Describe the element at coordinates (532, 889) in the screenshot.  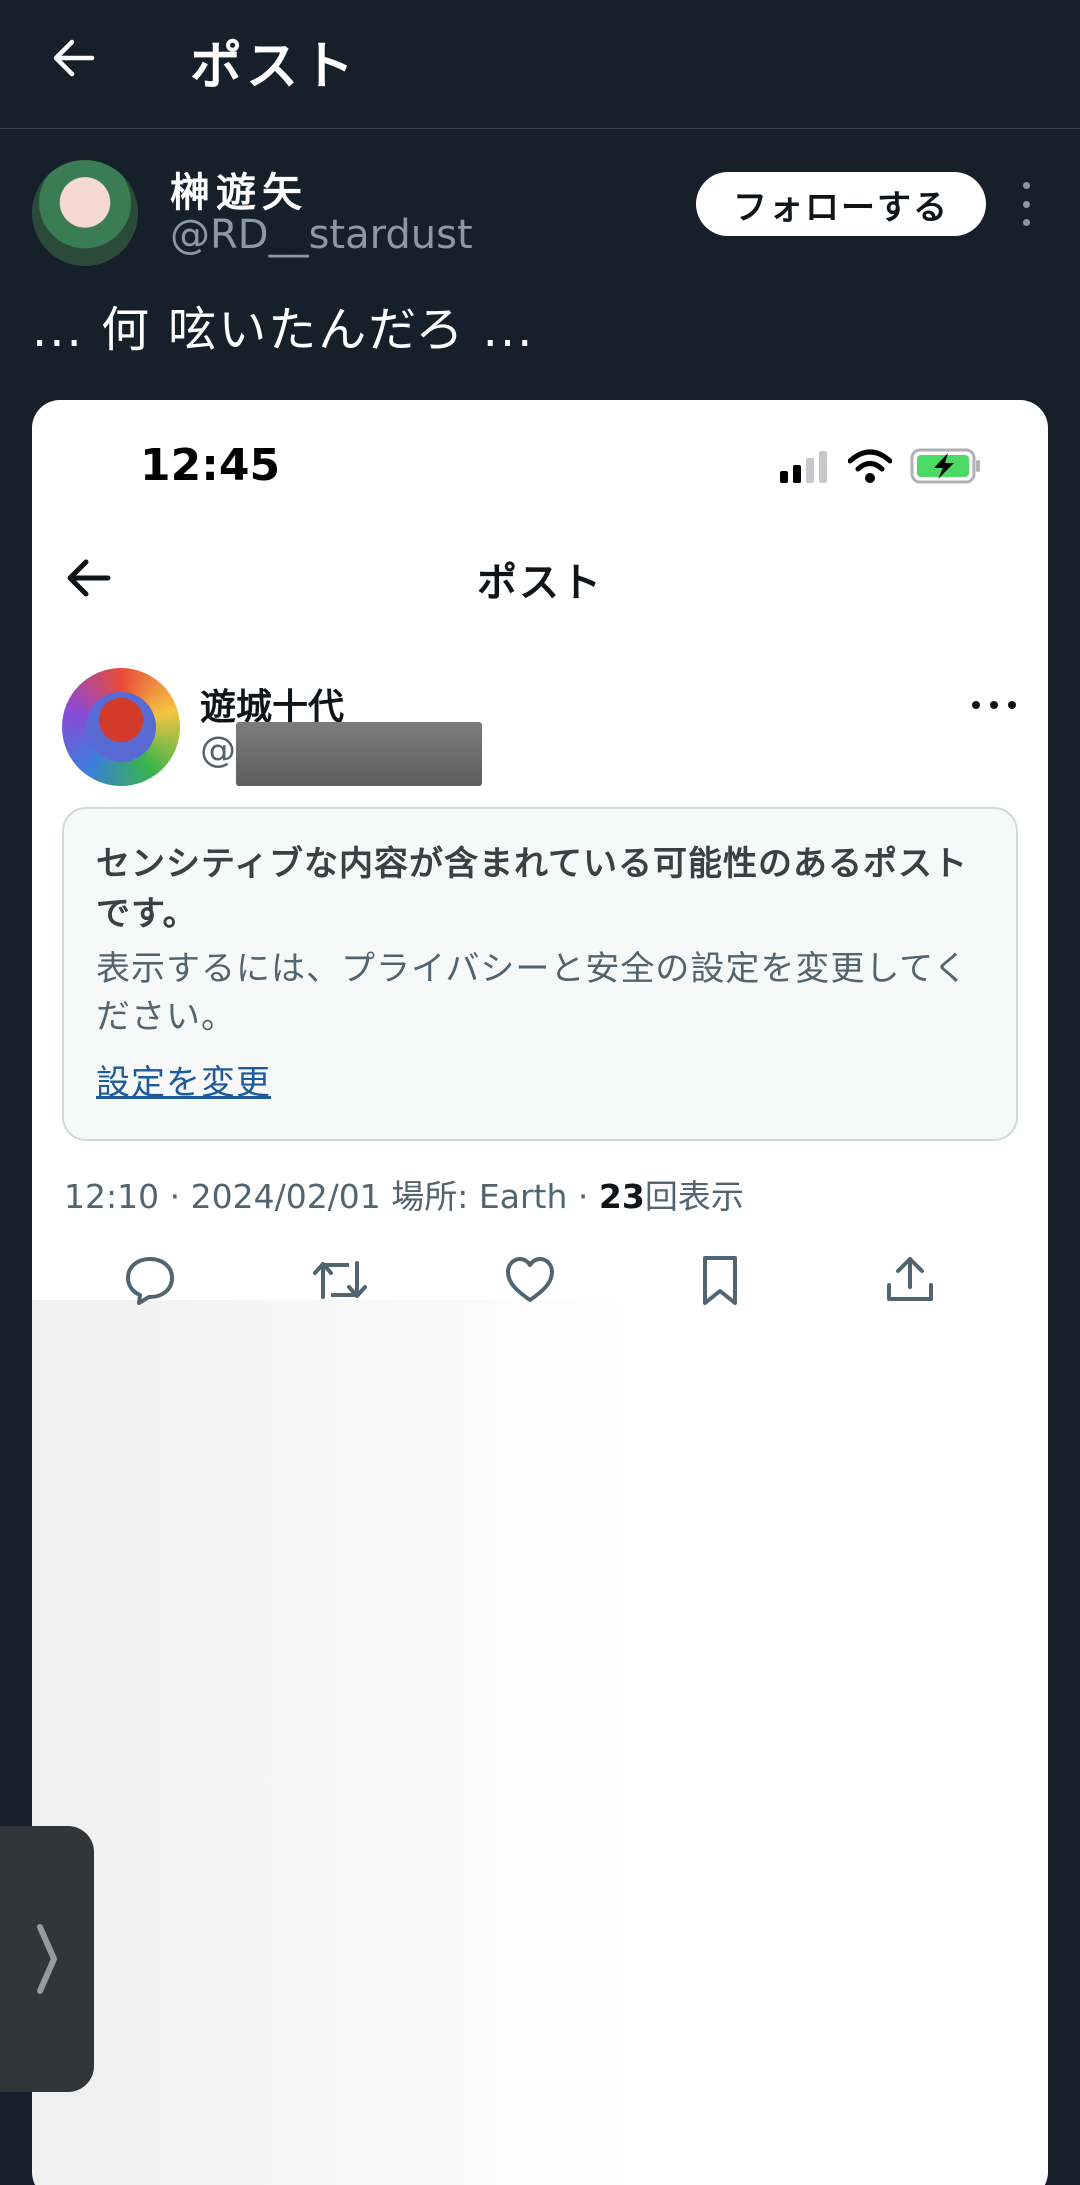
I see `warning-title: センシティブな内容が含まれている可能性のあるポストです。` at that location.